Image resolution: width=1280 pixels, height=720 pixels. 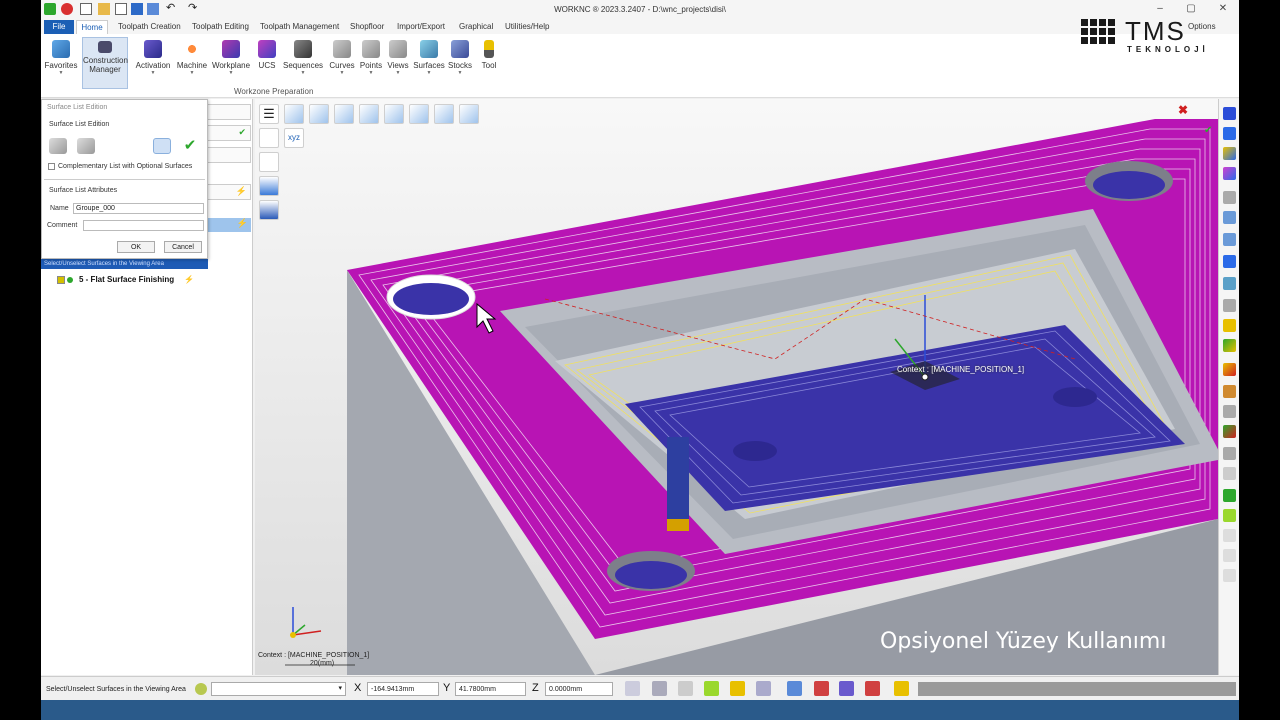 What do you see at coordinates (403, 689) in the screenshot?
I see `x-coordinate-field: -164.9413mm` at bounding box center [403, 689].